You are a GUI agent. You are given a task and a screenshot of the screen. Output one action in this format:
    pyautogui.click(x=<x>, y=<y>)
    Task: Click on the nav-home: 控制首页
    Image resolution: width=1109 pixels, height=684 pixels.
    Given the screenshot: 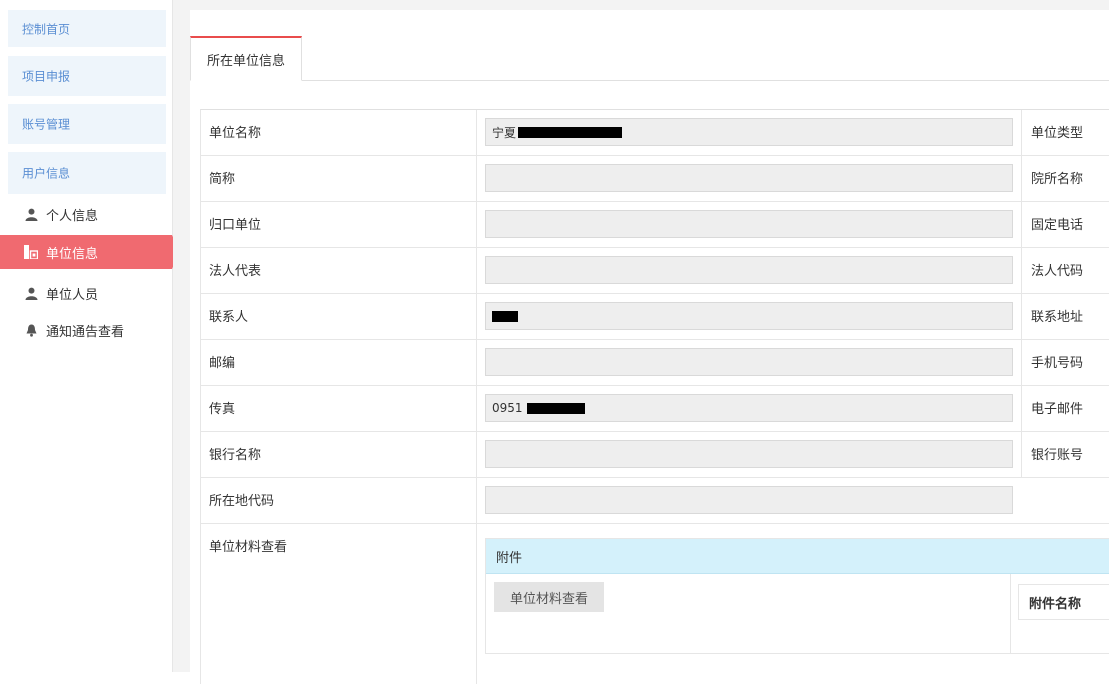 What is the action you would take?
    pyautogui.click(x=87, y=28)
    